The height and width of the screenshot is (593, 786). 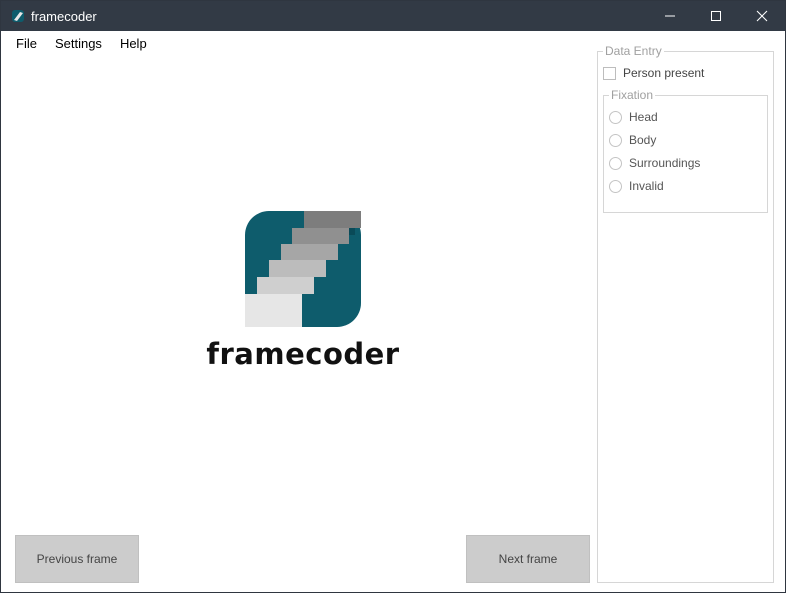 I want to click on minimize-button, so click(x=670, y=16).